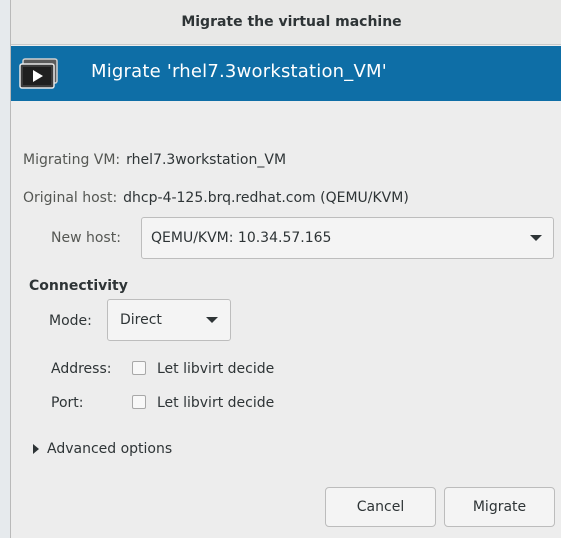 This screenshot has width=561, height=538. I want to click on new-host-value: QEMU/KVM: 10.34.57.165, so click(241, 238).